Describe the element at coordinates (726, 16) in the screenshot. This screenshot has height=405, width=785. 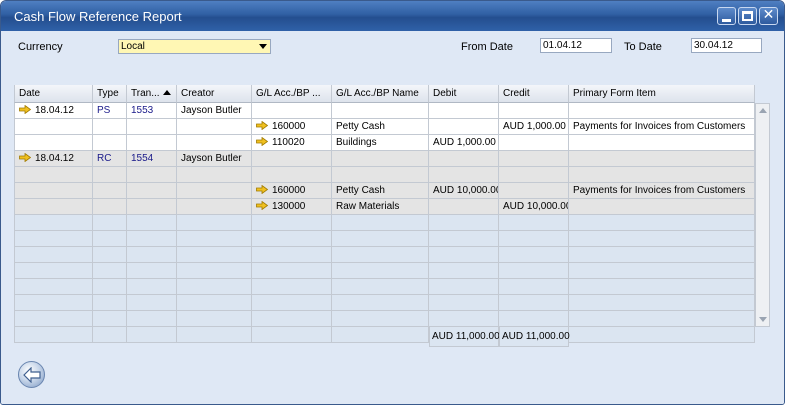
I see `minimize-button` at that location.